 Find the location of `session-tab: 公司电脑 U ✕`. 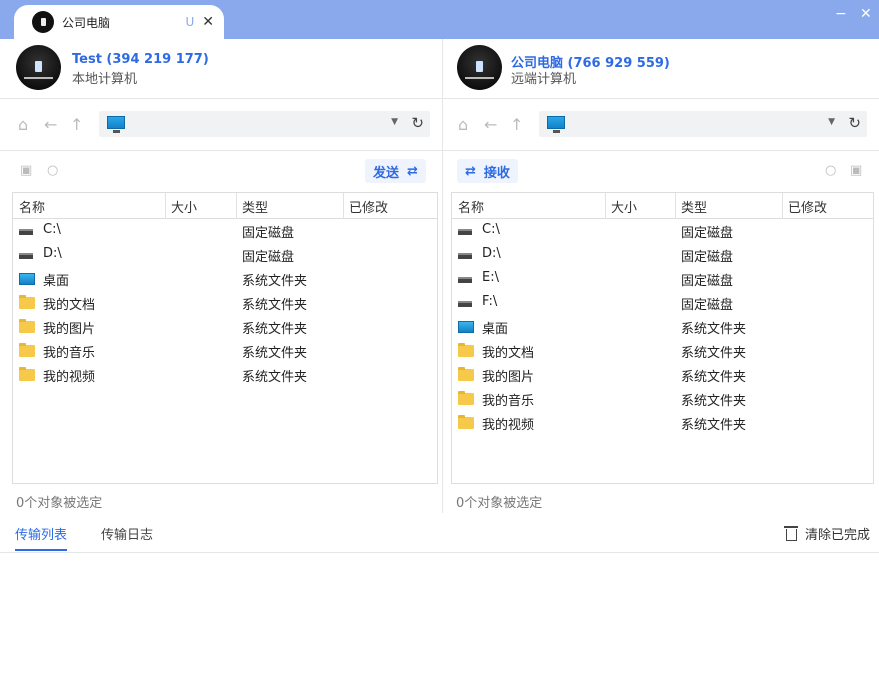

session-tab: 公司电脑 U ✕ is located at coordinates (119, 22).